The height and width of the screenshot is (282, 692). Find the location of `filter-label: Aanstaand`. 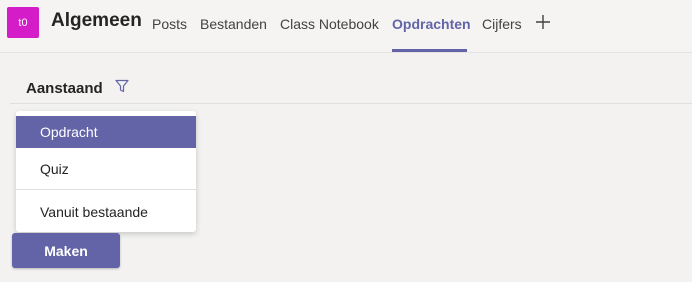

filter-label: Aanstaand is located at coordinates (64, 88).